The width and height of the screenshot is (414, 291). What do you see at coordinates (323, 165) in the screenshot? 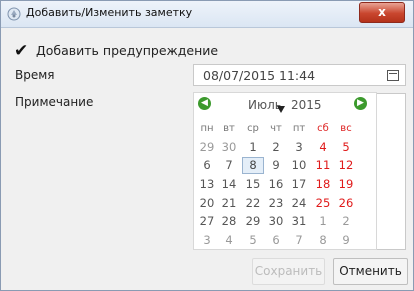
I see `calendar-day: 11` at bounding box center [323, 165].